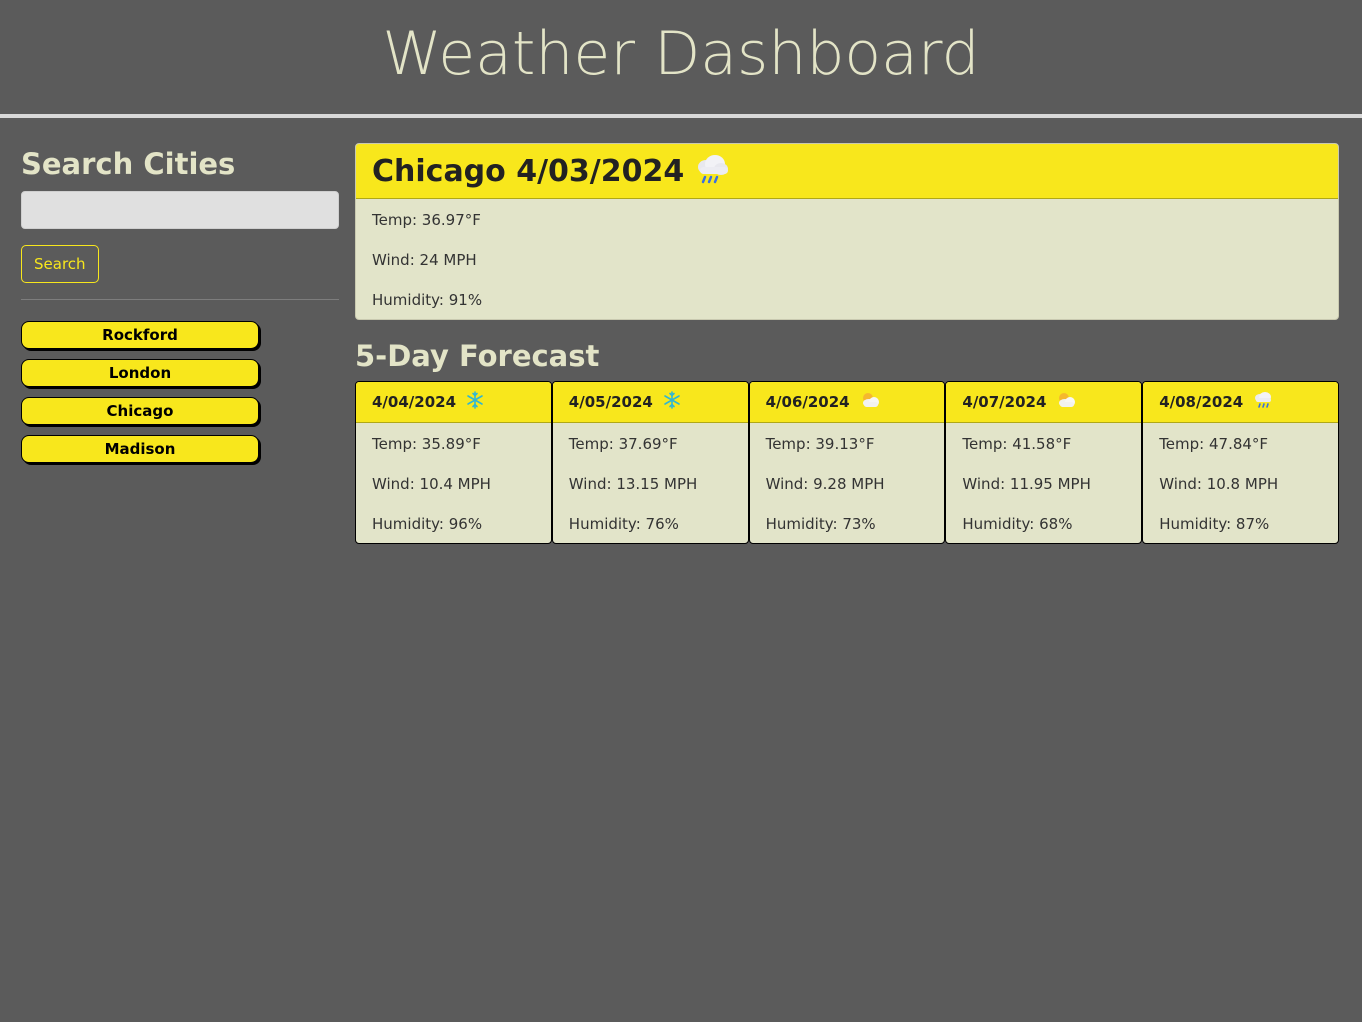 Image resolution: width=1362 pixels, height=1022 pixels. I want to click on forecast-date: 4/06/2024, so click(807, 402).